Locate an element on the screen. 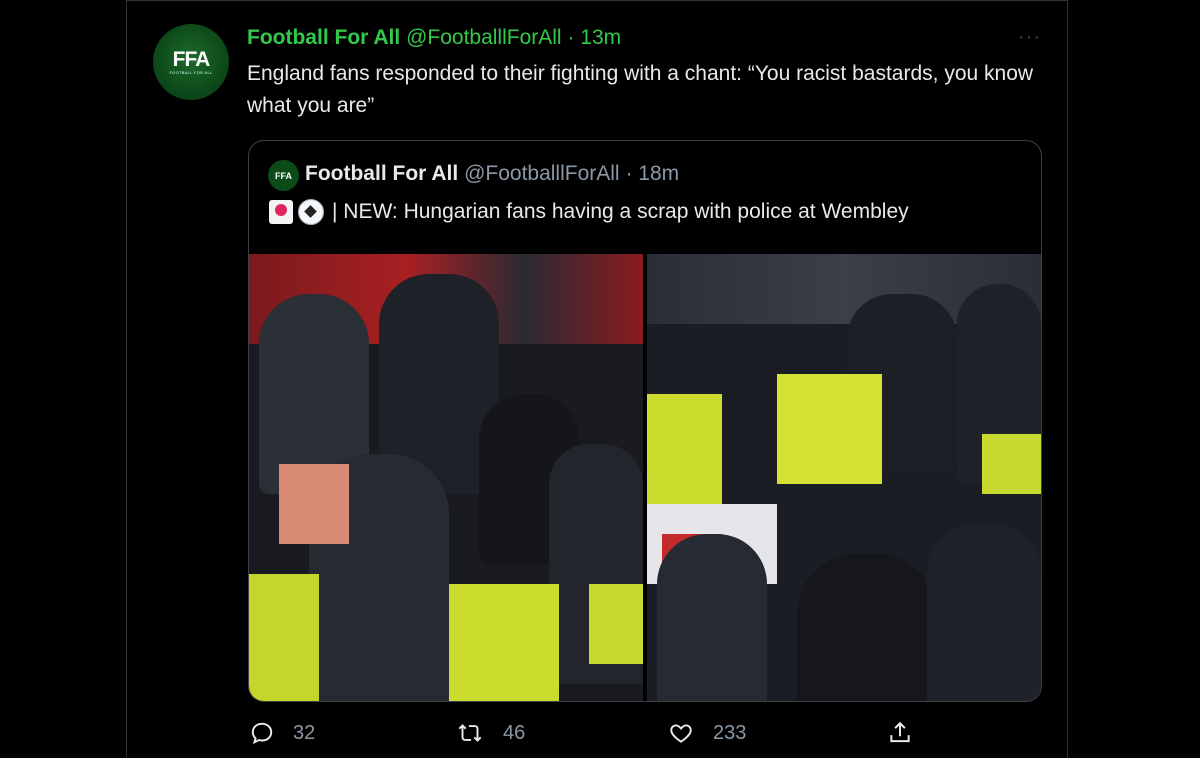 This screenshot has width=1200, height=758. tweet-header: Football For All @FootballlForAll · 13m is located at coordinates (434, 38).